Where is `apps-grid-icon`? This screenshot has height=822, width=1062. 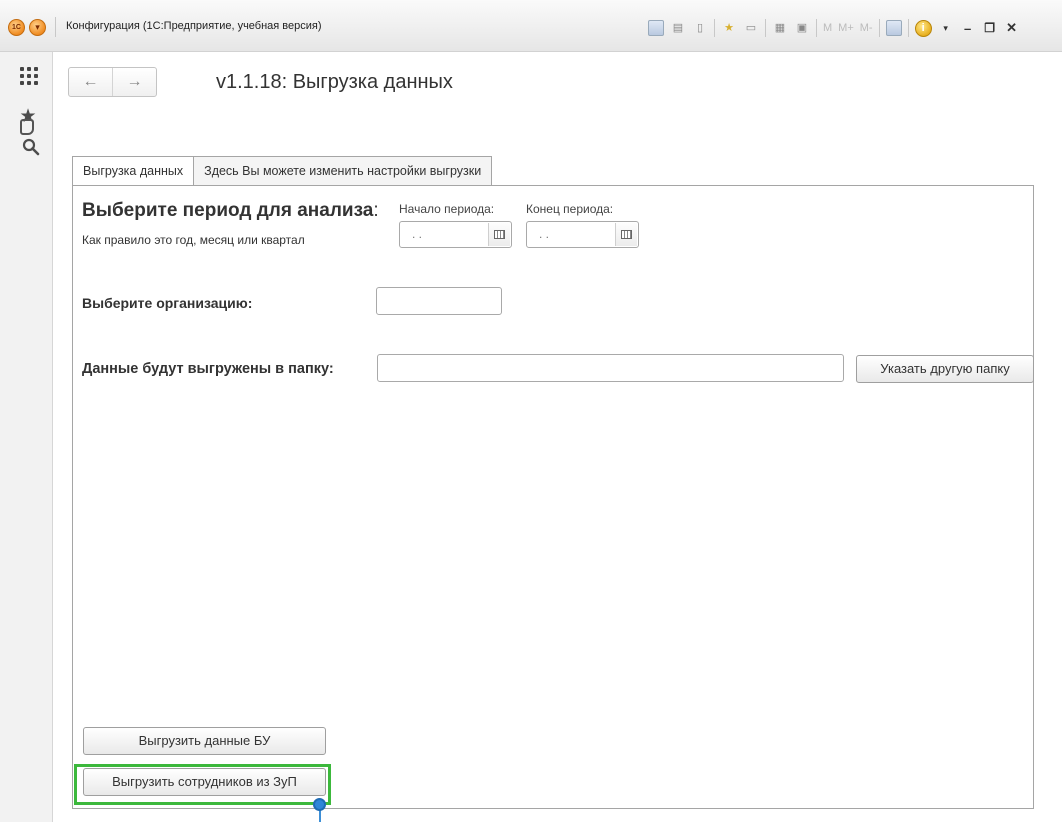
apps-grid-icon is located at coordinates (28, 75).